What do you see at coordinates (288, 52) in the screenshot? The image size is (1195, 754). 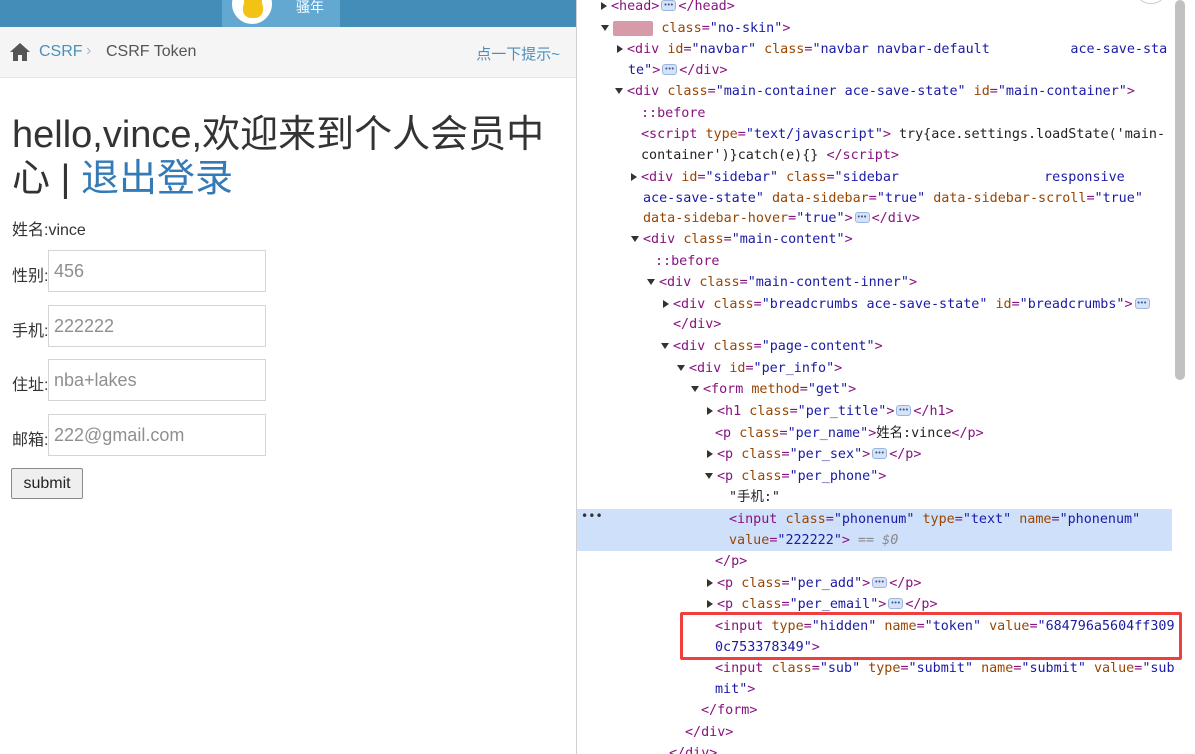 I see `breadcrumb: CSRF › CSRF Token 点一下提示~` at bounding box center [288, 52].